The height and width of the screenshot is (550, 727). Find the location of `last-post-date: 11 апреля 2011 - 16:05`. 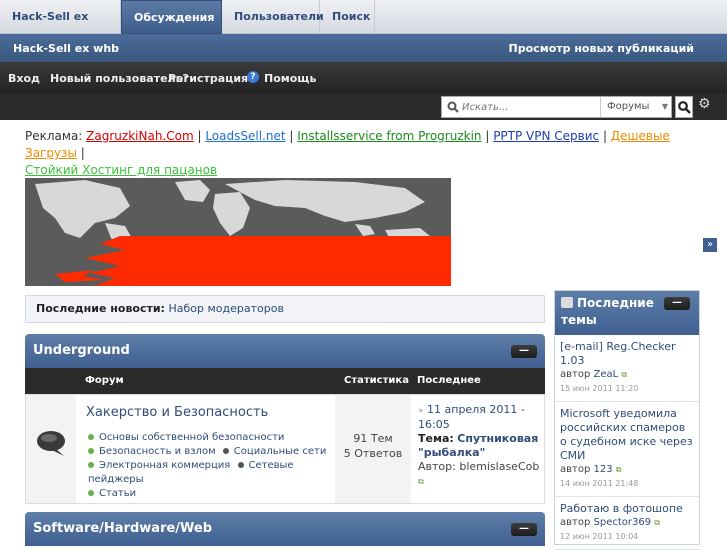

last-post-date: 11 апреля 2011 - 16:05 is located at coordinates (471, 417).